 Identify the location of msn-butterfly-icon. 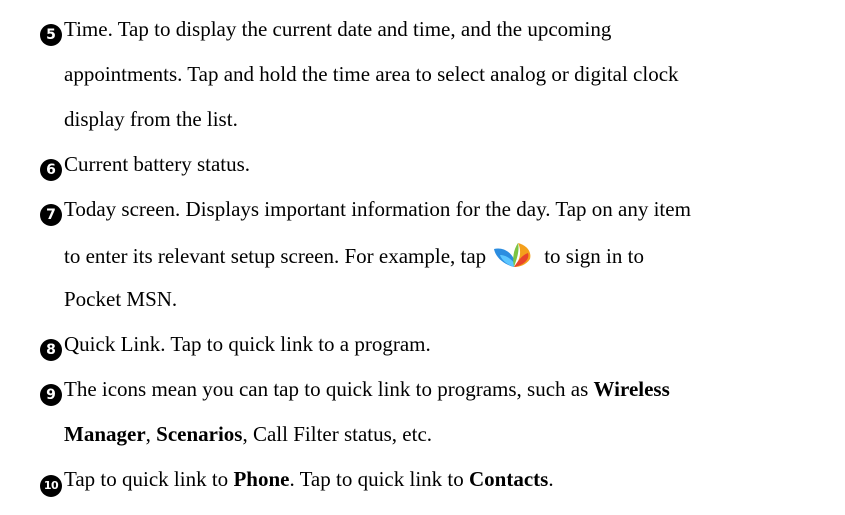
(514, 256).